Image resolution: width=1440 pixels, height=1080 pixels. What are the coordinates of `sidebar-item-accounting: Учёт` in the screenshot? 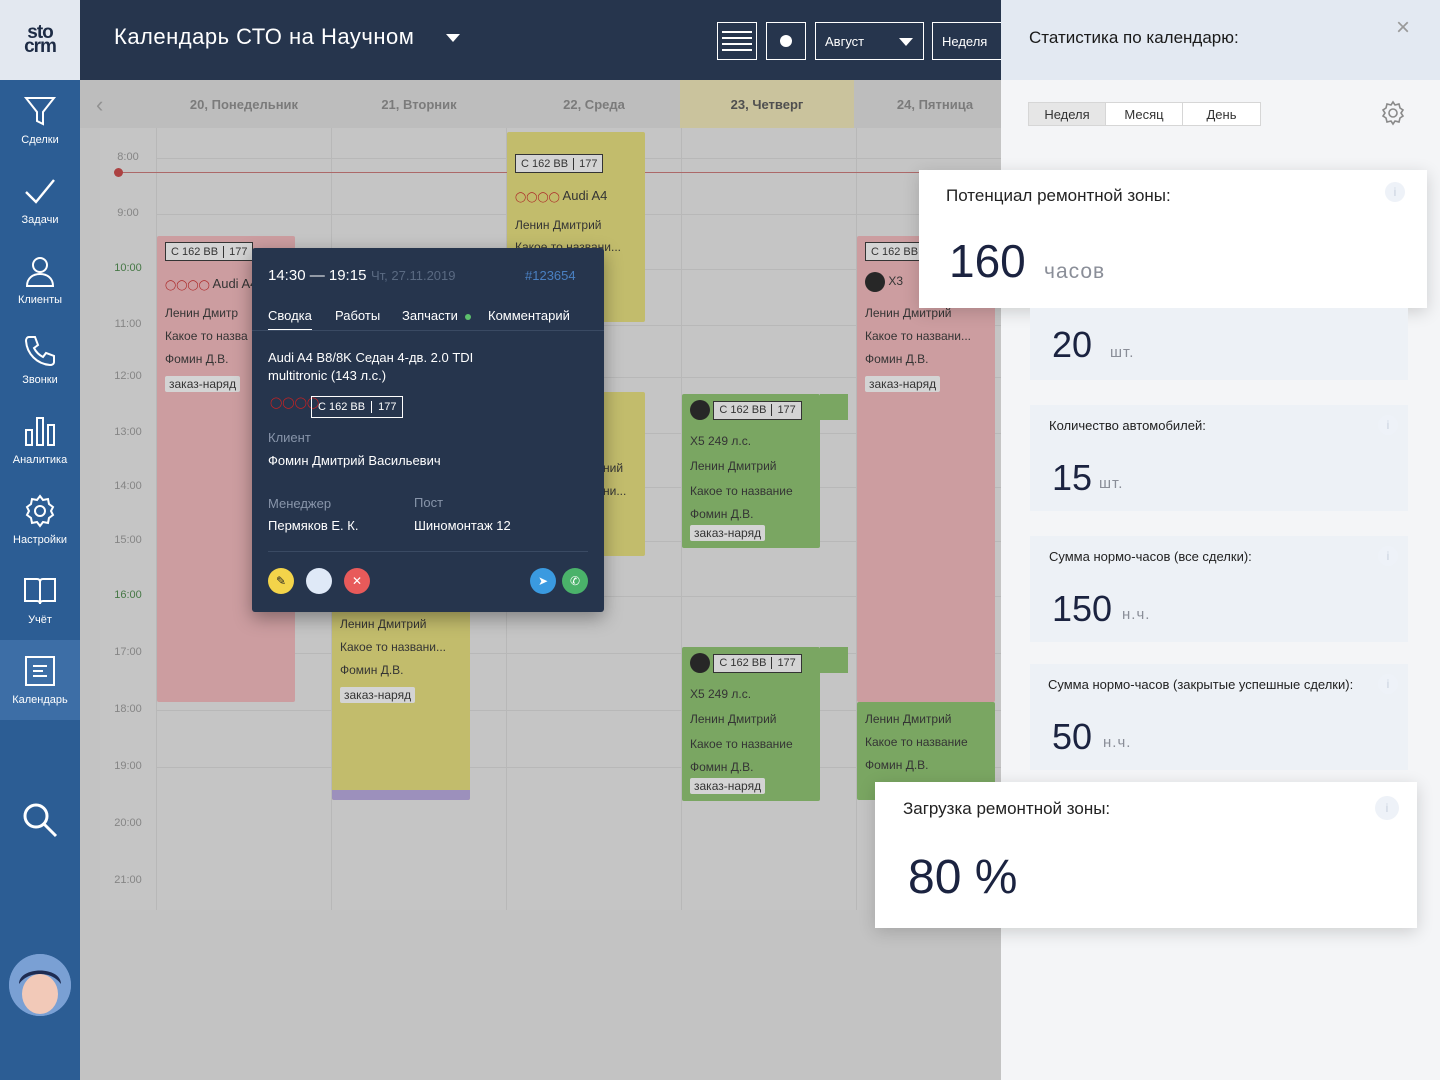 It's located at (40, 600).